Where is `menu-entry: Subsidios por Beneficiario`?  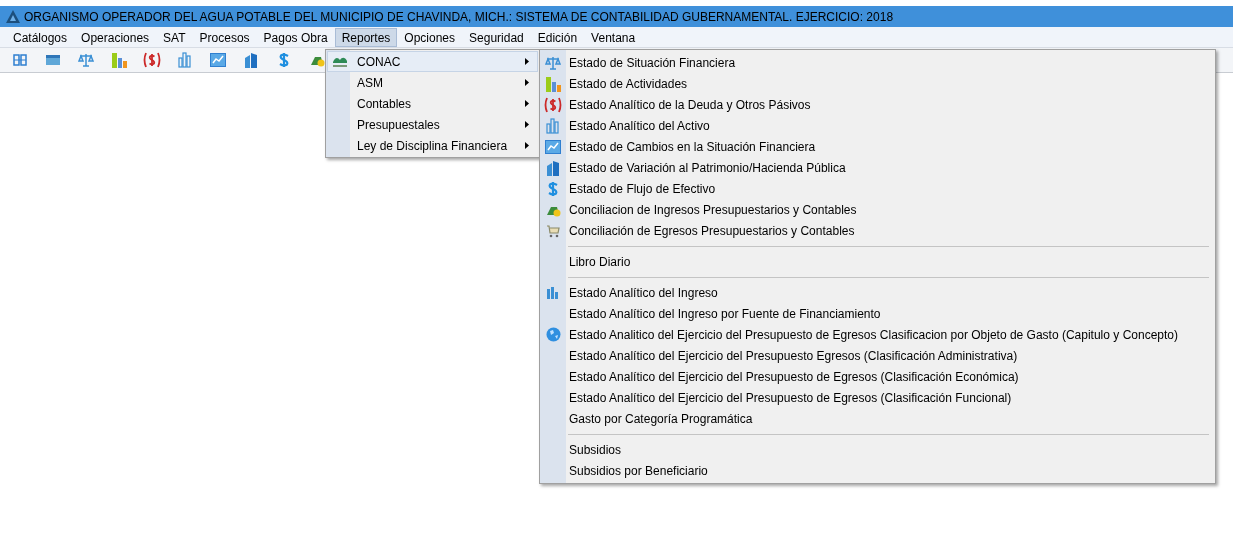
menu-entry: Subsidios por Beneficiario is located at coordinates (877, 470).